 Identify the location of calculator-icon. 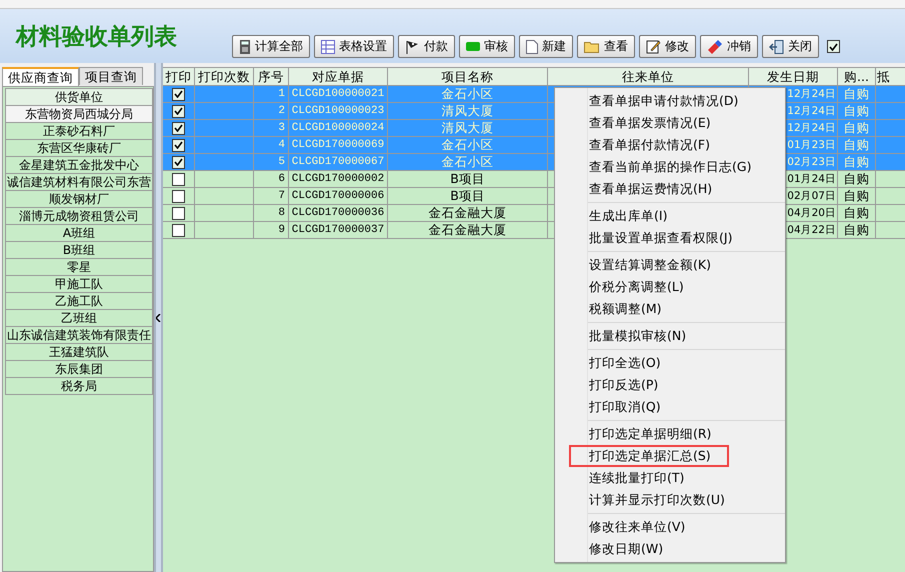
(245, 47).